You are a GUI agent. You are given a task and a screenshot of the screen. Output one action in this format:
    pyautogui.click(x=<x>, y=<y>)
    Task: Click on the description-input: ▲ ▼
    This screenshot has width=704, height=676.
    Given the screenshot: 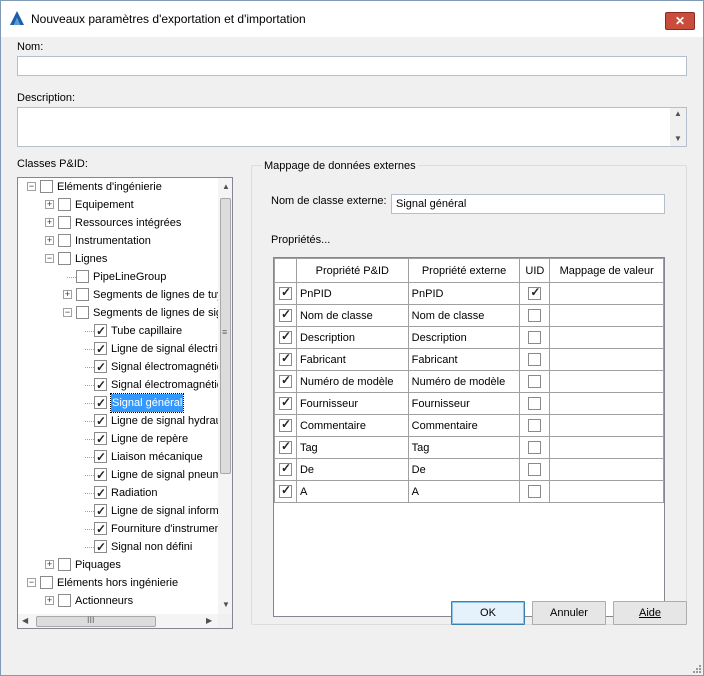 What is the action you would take?
    pyautogui.click(x=352, y=127)
    